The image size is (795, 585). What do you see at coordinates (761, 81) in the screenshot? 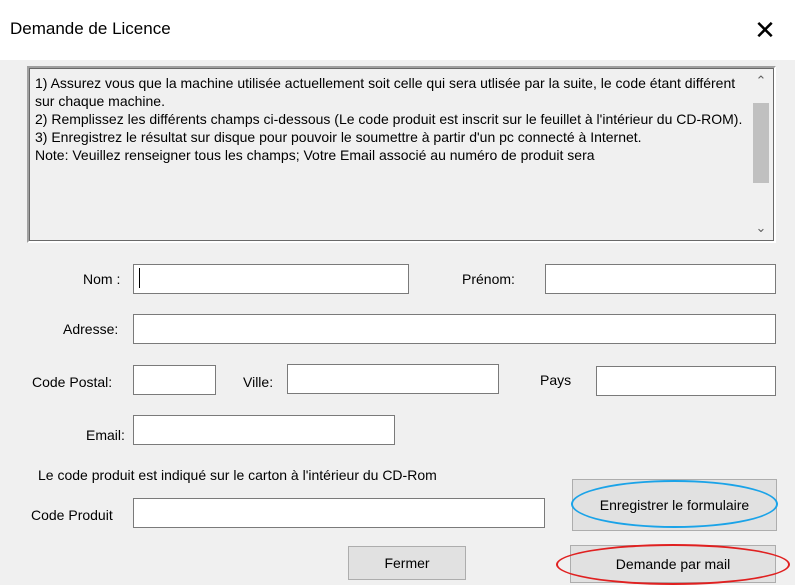
I see `scroll-up-icon: ⌃` at bounding box center [761, 81].